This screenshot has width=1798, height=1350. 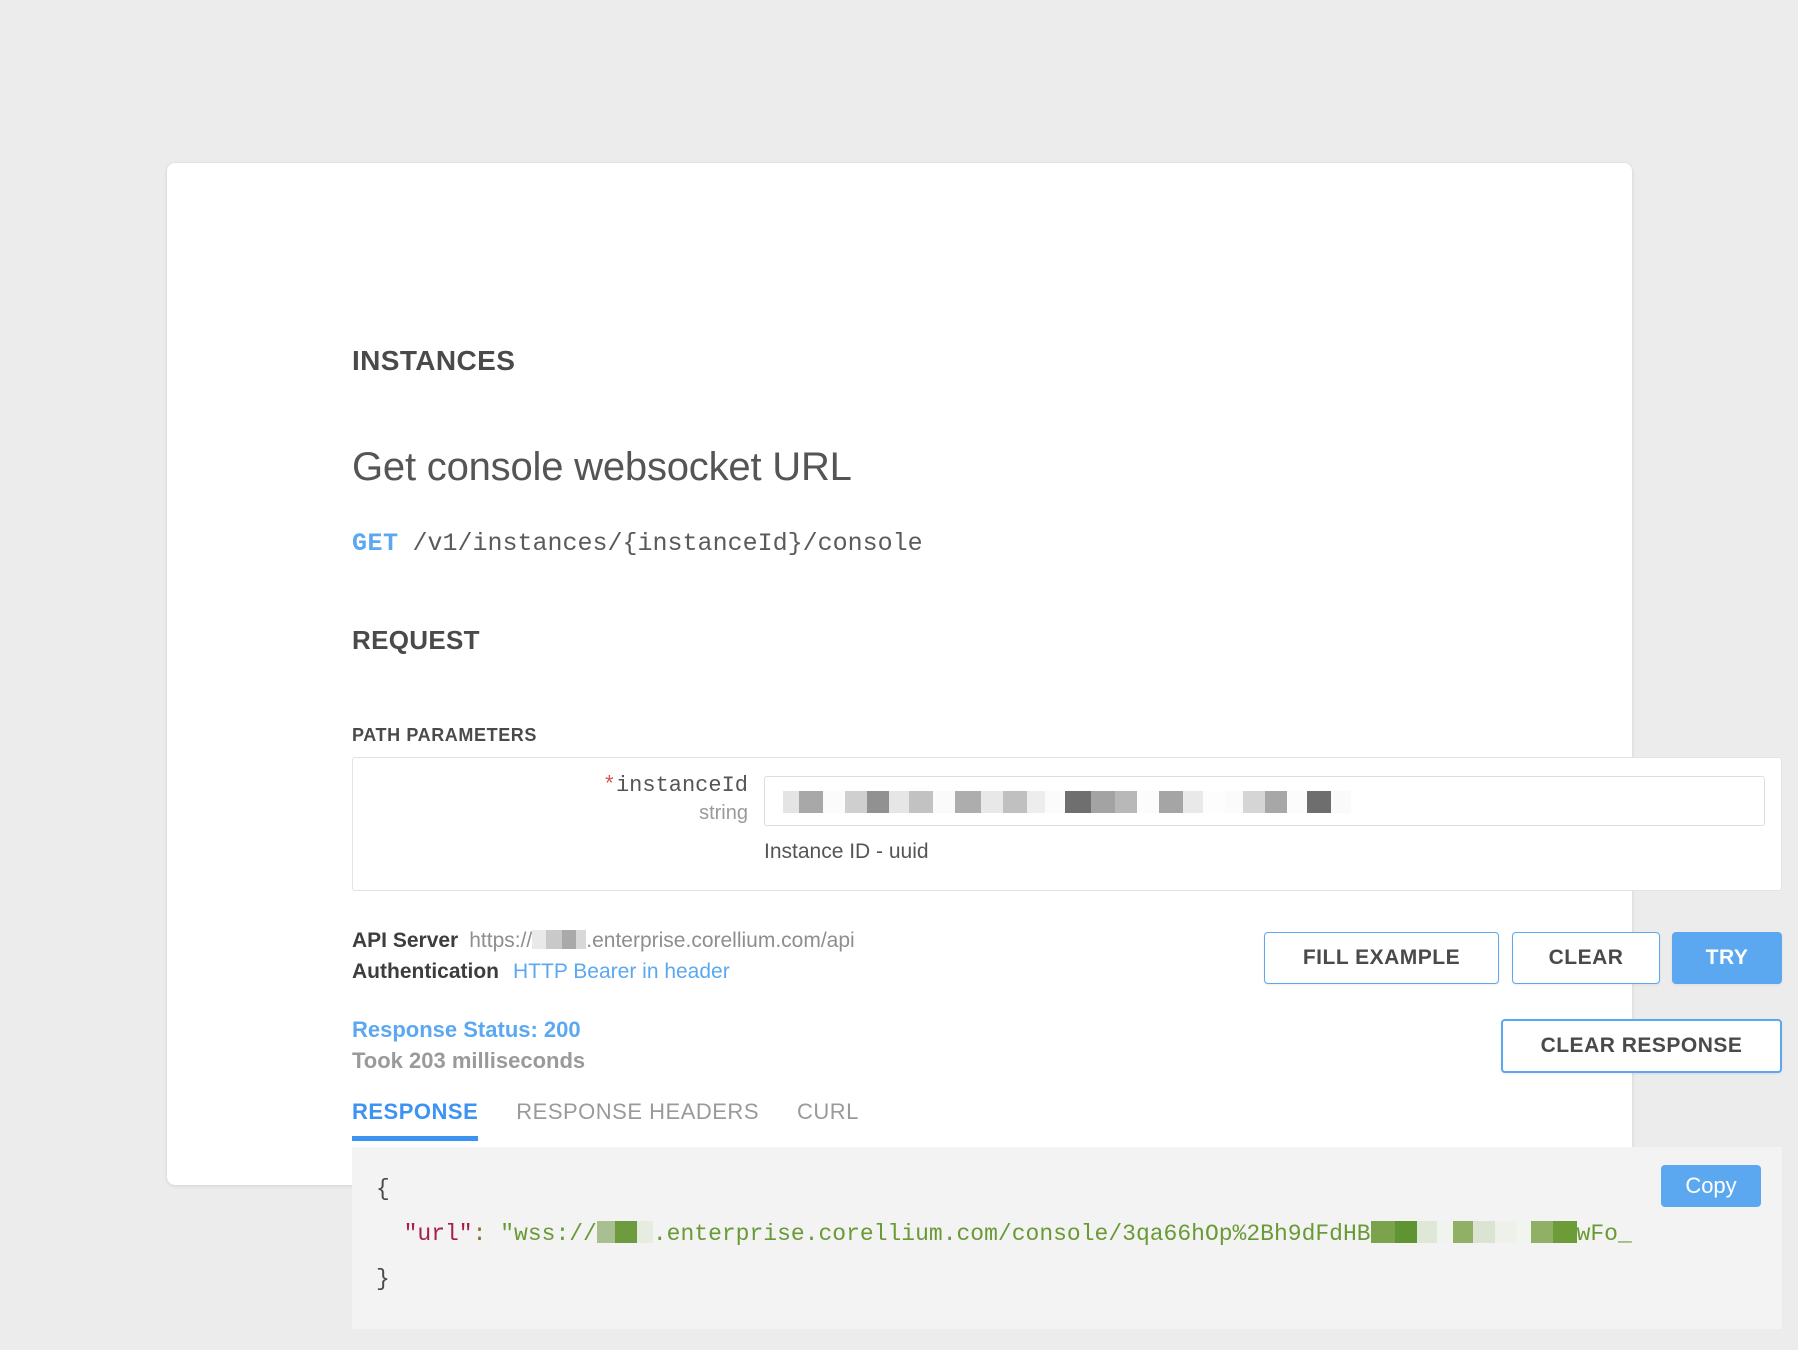 I want to click on http-method: GET, so click(x=375, y=543).